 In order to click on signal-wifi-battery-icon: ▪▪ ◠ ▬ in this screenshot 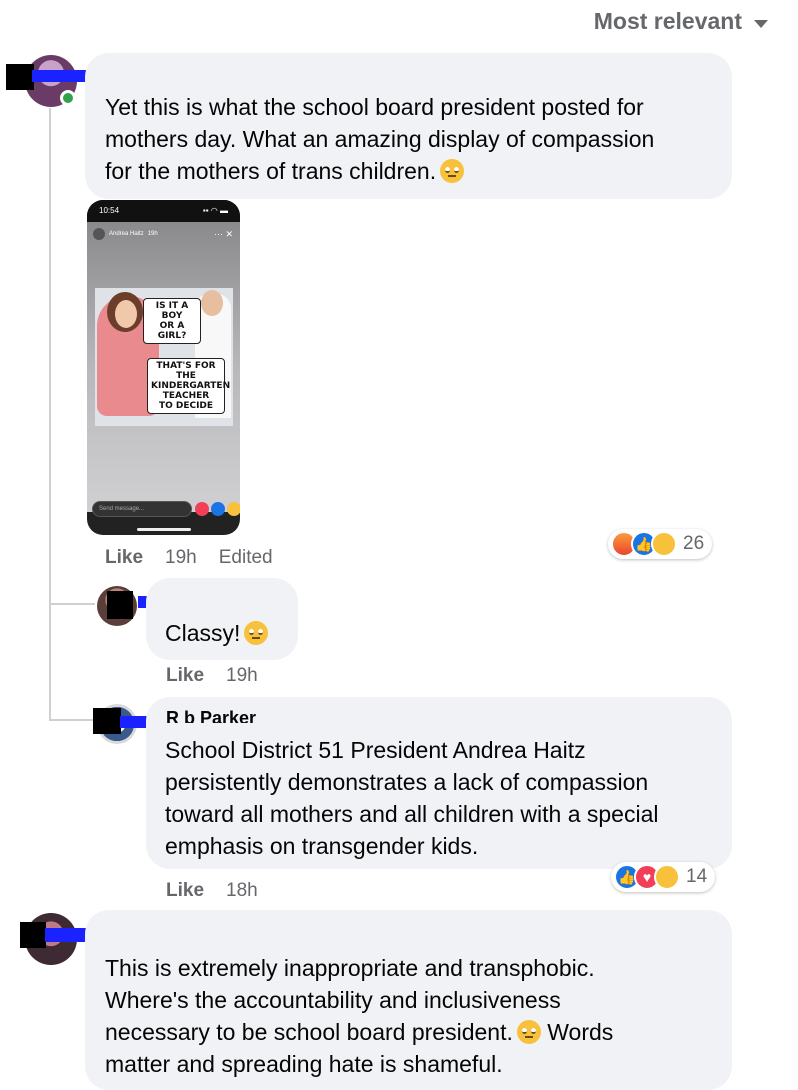, I will do `click(215, 210)`.